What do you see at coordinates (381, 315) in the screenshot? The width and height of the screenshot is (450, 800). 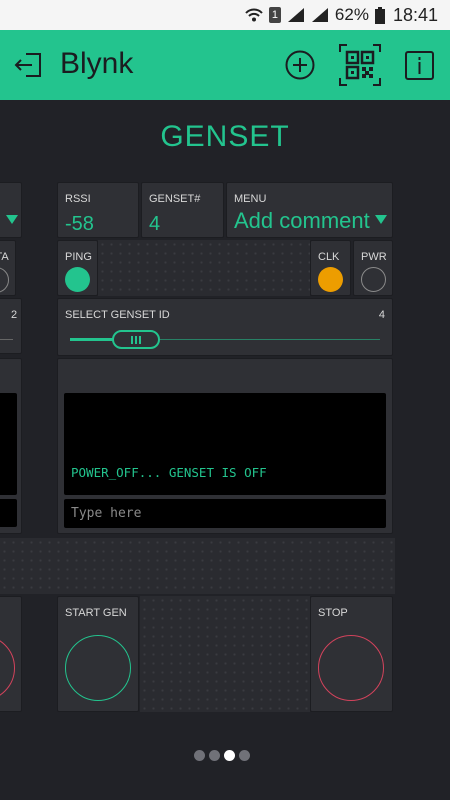 I see `slider-value: 4` at bounding box center [381, 315].